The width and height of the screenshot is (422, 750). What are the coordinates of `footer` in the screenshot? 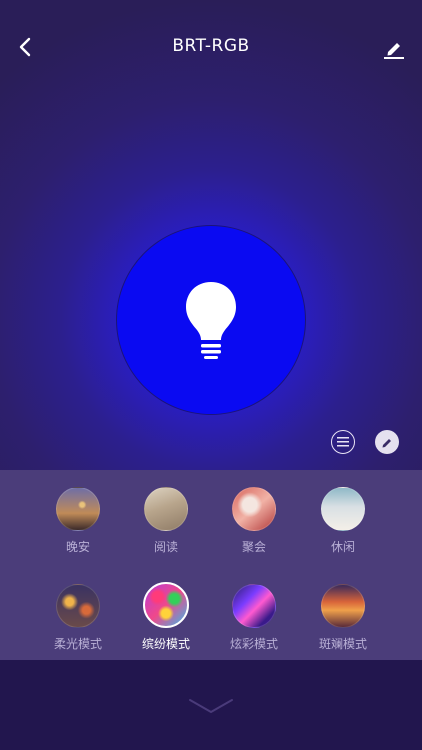 It's located at (211, 705).